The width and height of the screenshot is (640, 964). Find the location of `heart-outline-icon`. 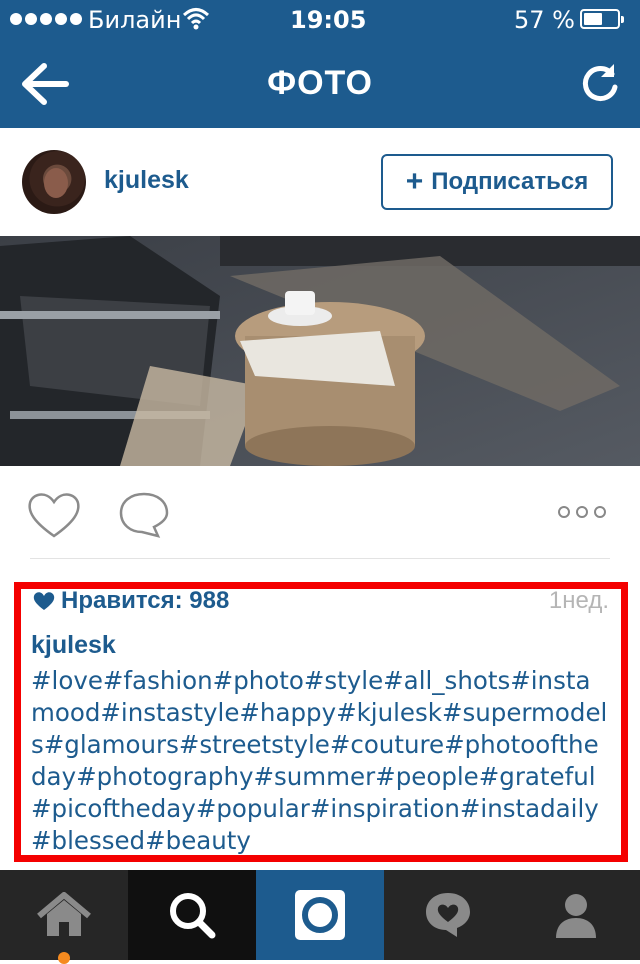

heart-outline-icon is located at coordinates (54, 515).